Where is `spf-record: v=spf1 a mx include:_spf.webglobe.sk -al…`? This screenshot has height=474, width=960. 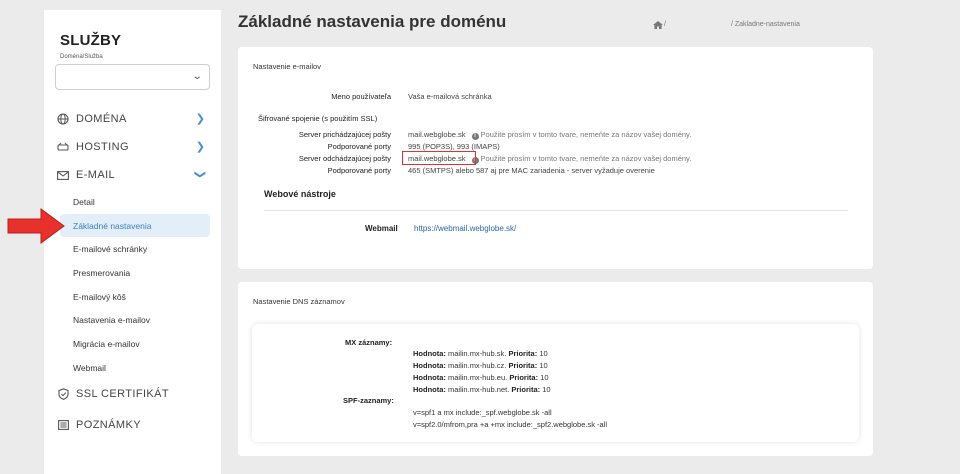
spf-record: v=spf1 a mx include:_spf.webglobe.sk -al… is located at coordinates (482, 412).